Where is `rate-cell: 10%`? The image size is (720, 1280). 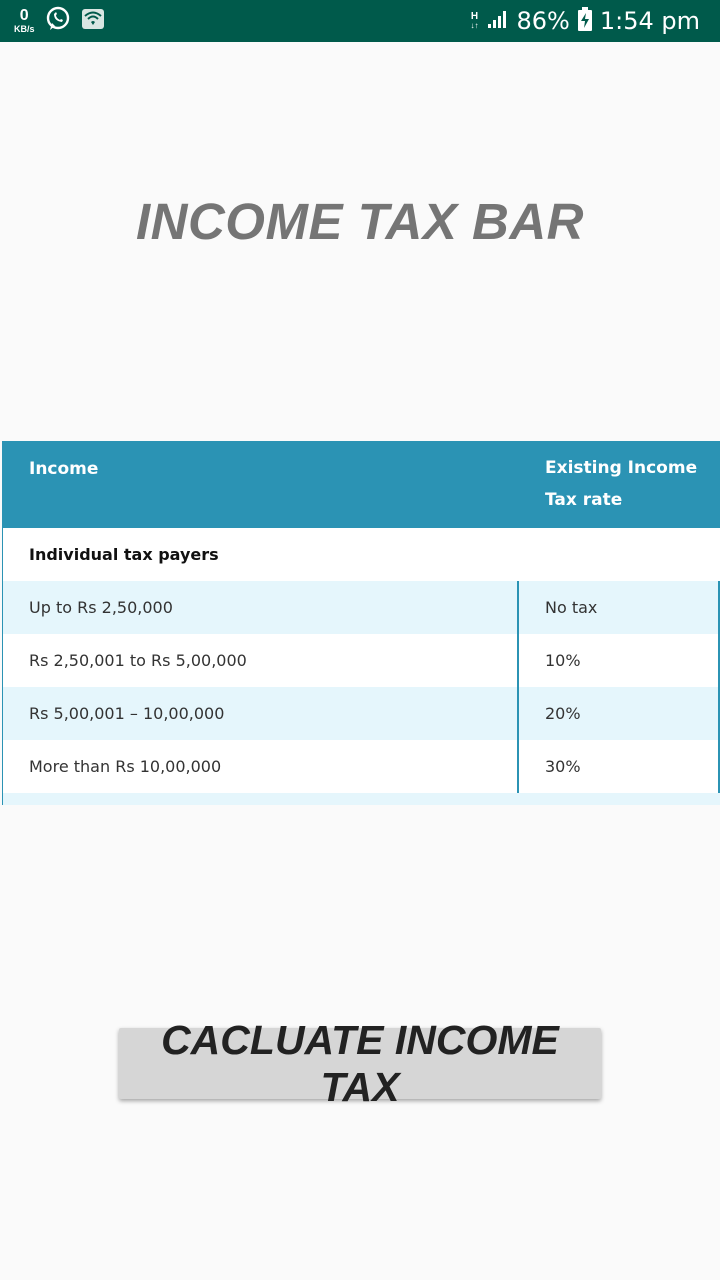
rate-cell: 10% is located at coordinates (563, 660).